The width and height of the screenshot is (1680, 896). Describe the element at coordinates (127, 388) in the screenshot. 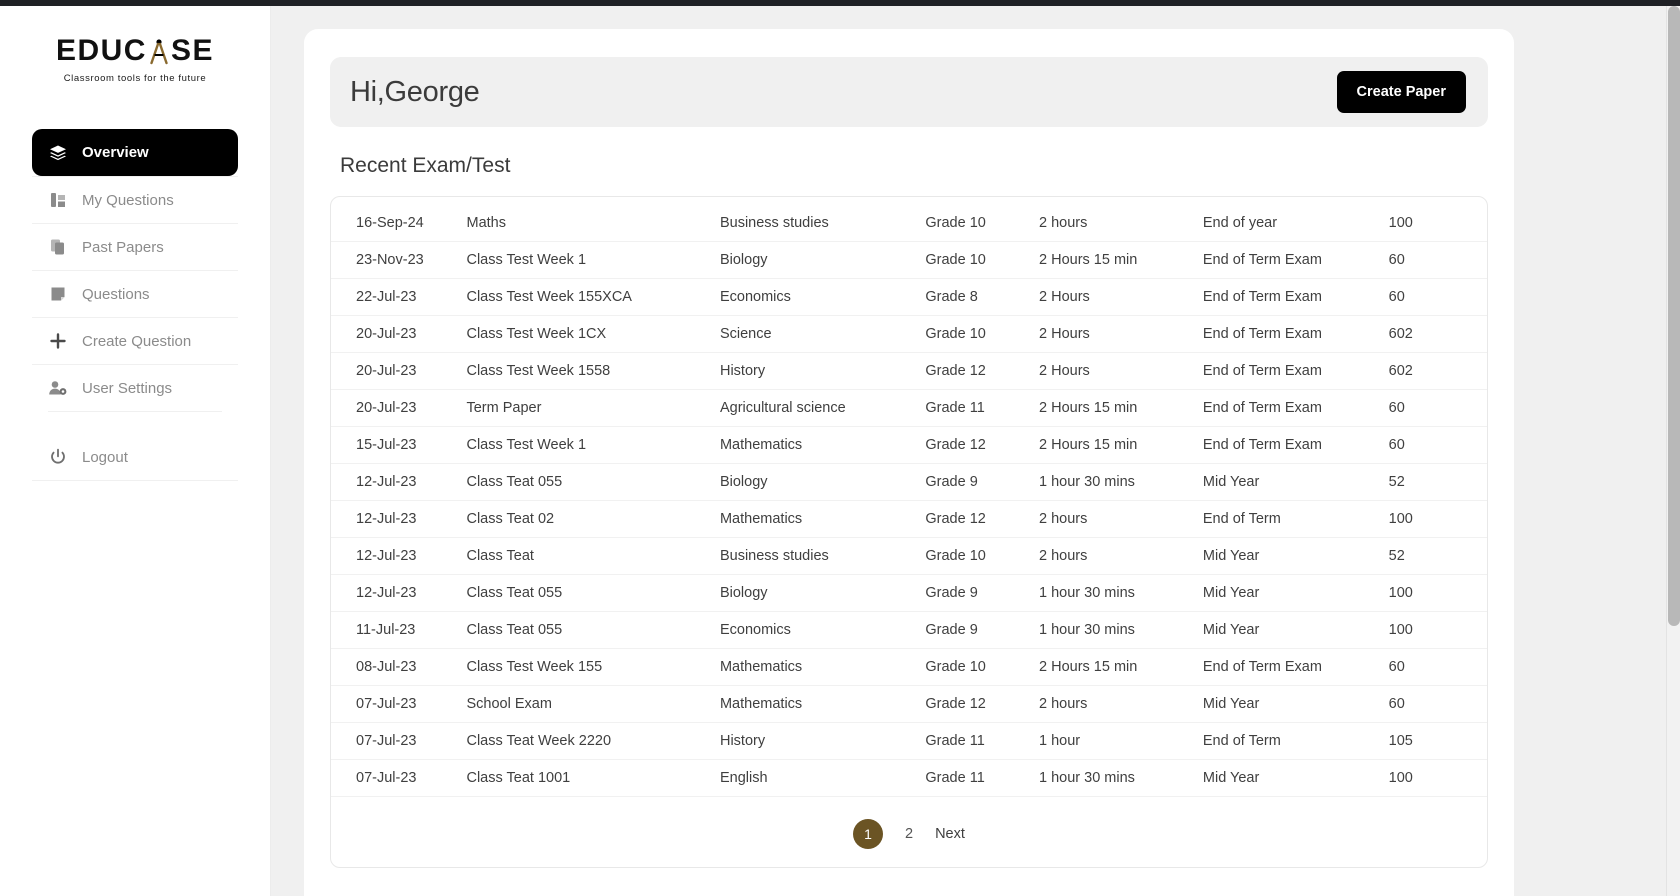

I see `sidebar-item-label: User Settings` at that location.